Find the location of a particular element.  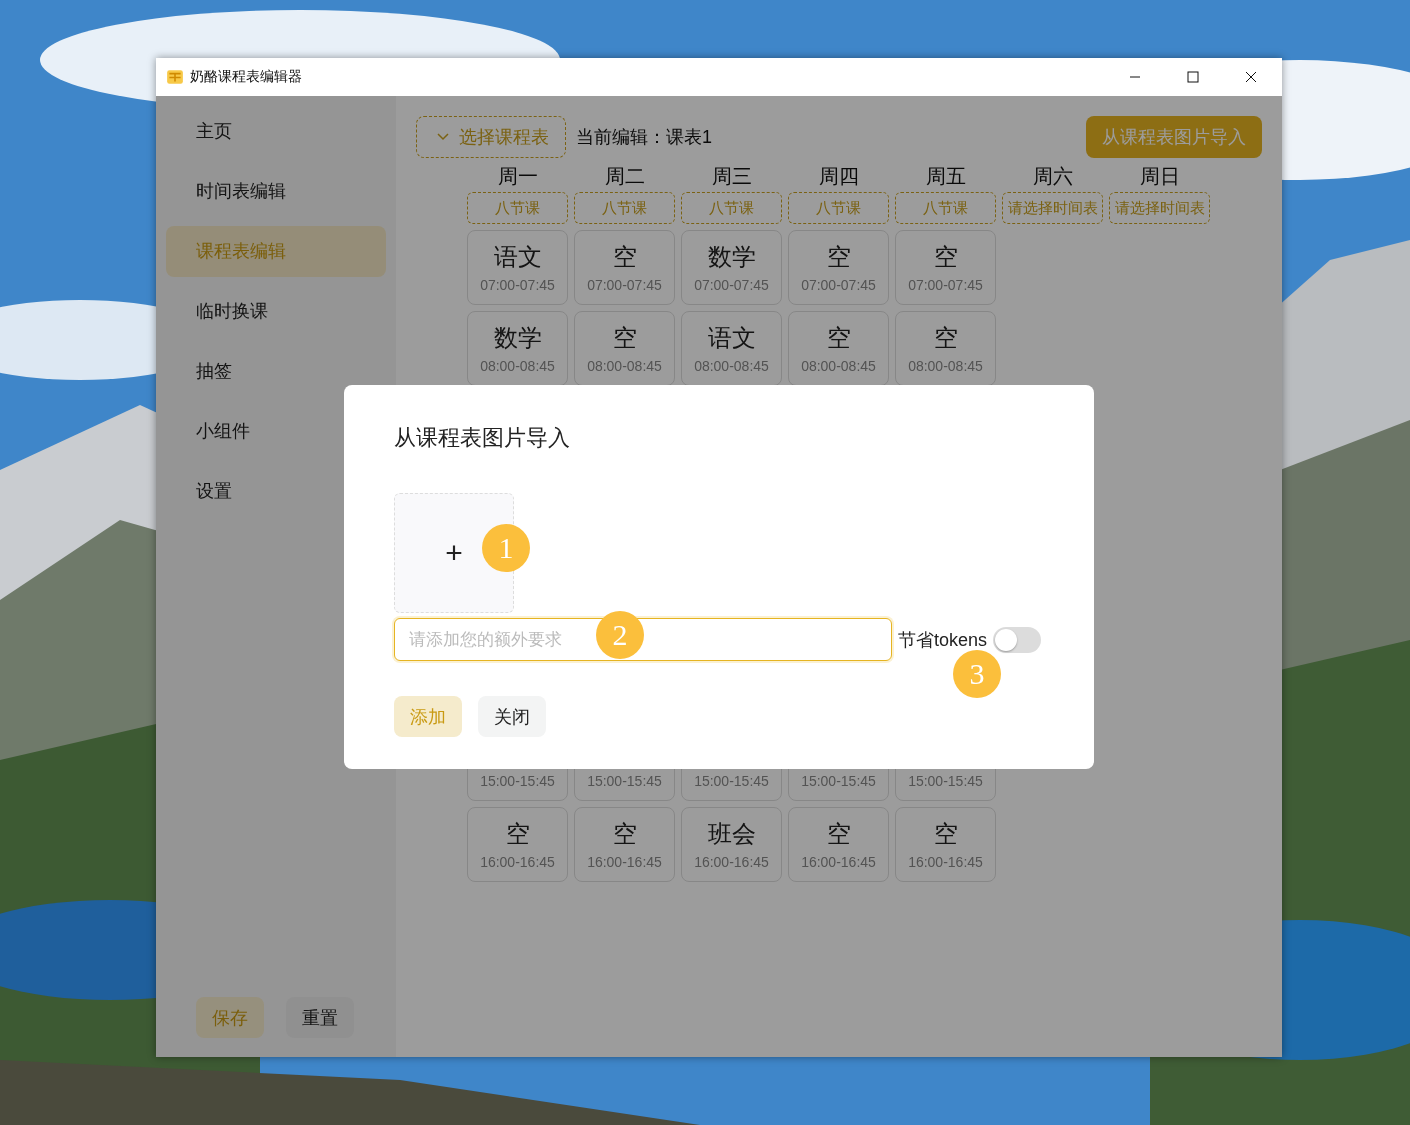

day-header: 周六 is located at coordinates (1052, 176).